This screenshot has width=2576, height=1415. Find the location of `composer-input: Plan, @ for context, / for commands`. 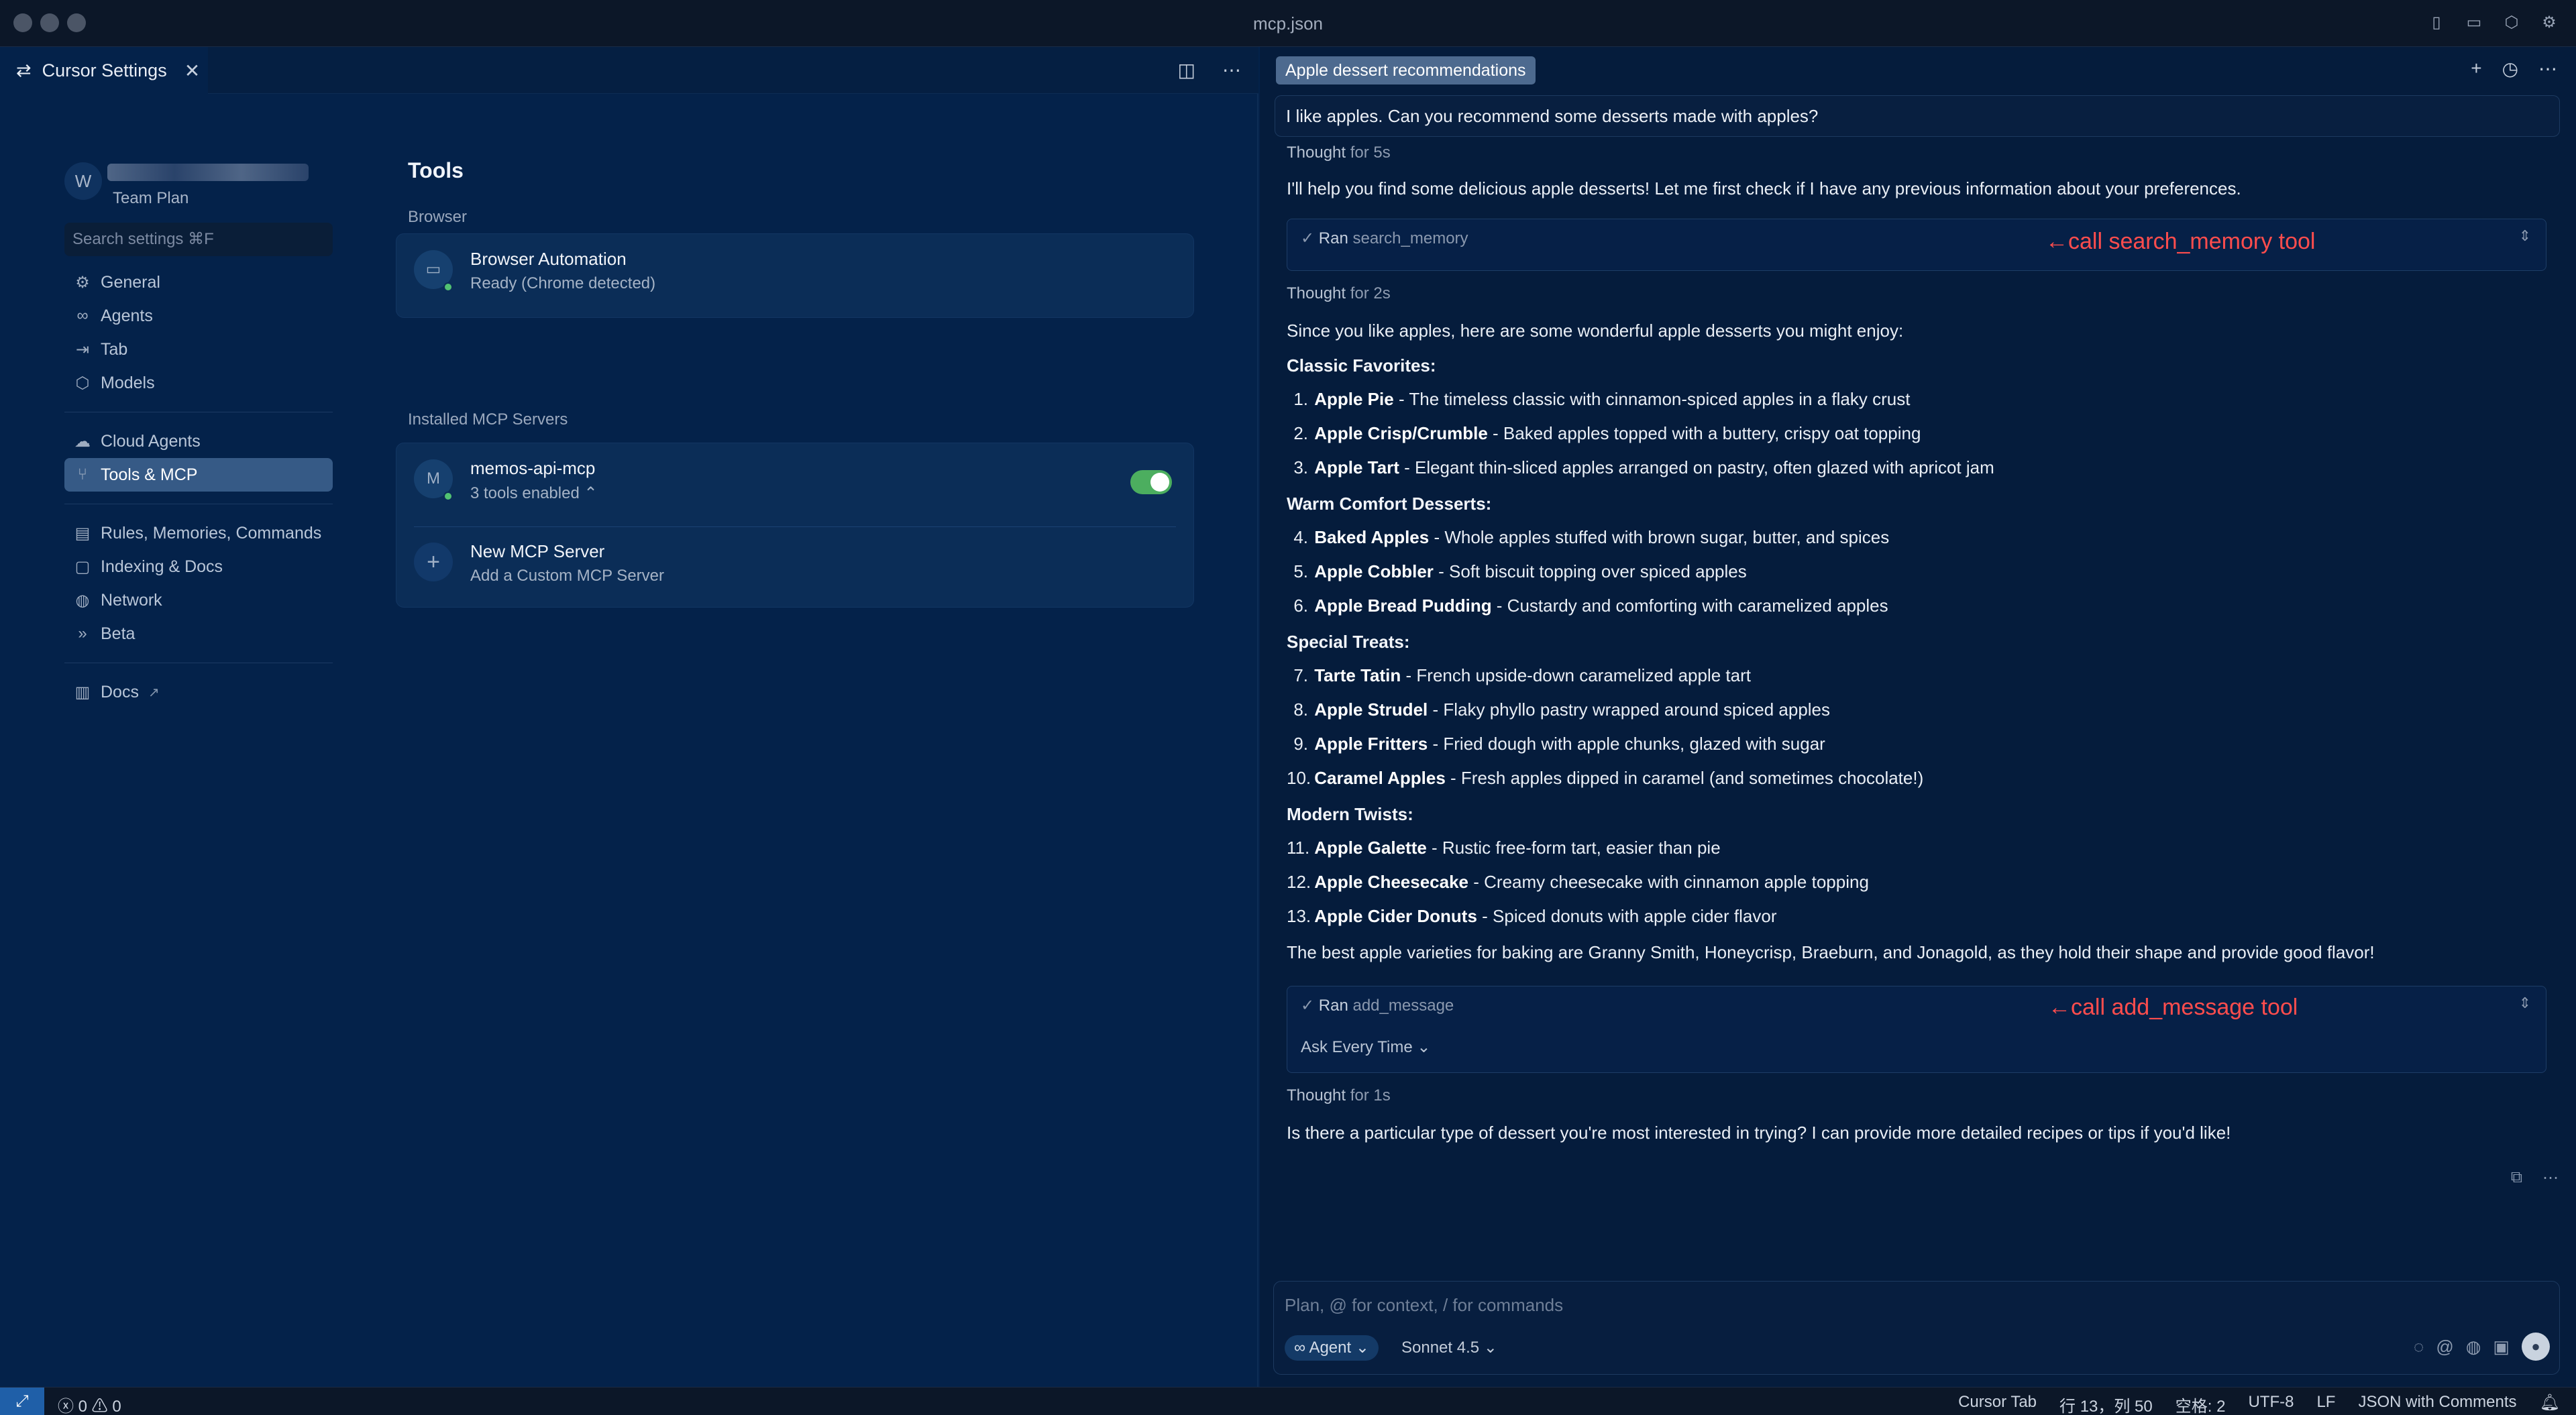

composer-input: Plan, @ for context, / for commands is located at coordinates (1424, 1305).